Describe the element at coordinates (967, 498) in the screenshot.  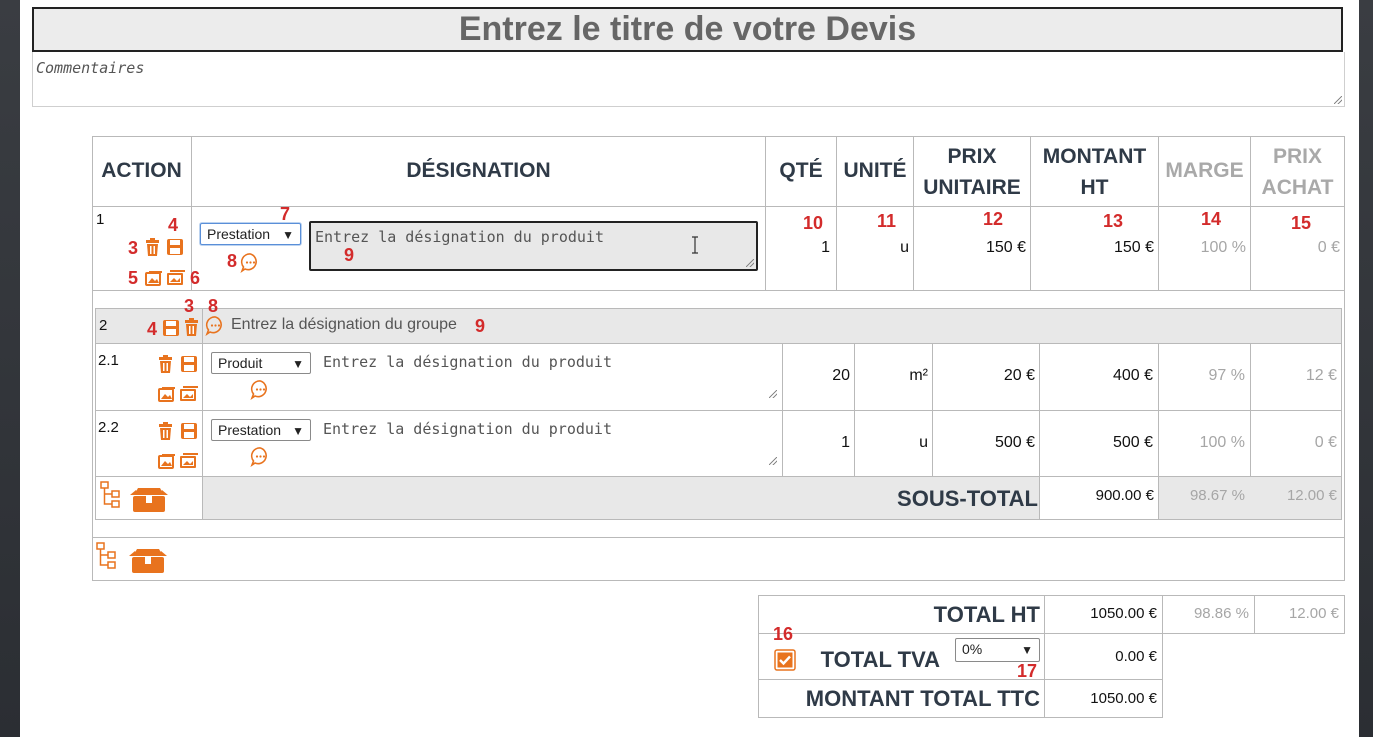
I see `subtotal-label: SOUS-TOTAL` at that location.